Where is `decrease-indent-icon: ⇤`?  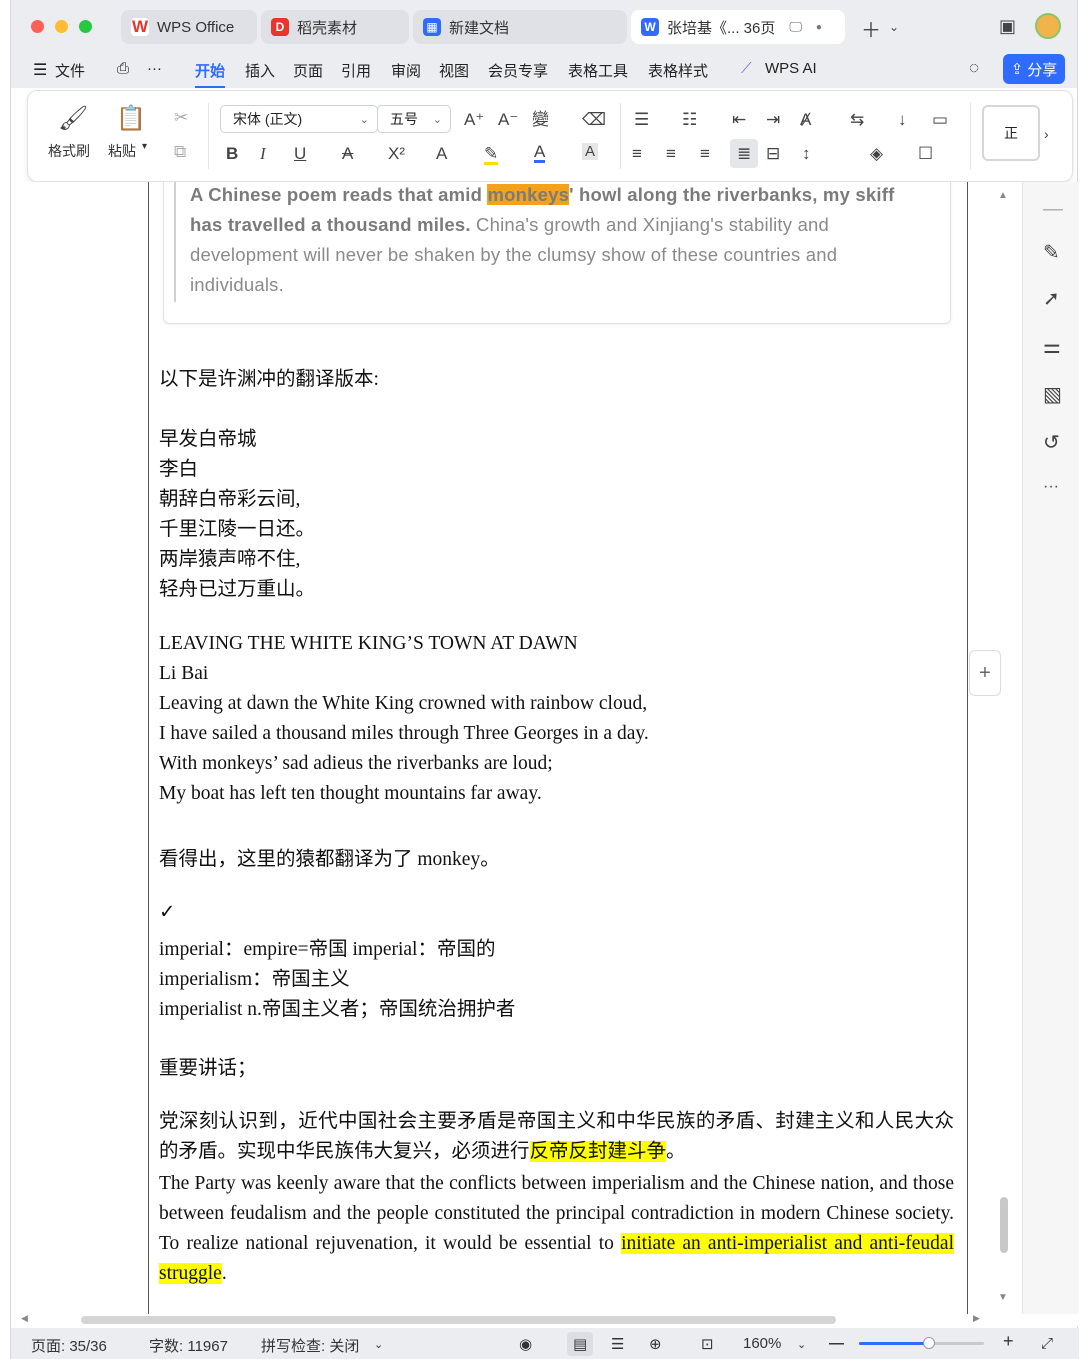
decrease-indent-icon: ⇤ is located at coordinates (739, 119).